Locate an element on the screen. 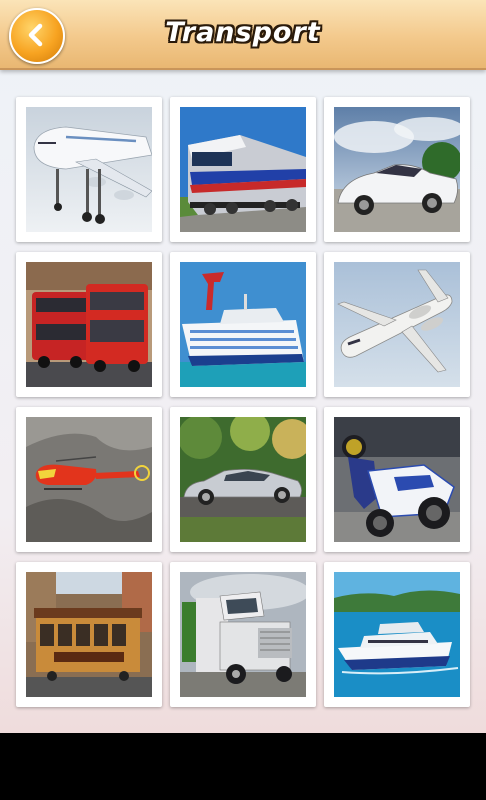 This screenshot has height=800, width=486. cruise-ship-image is located at coordinates (243, 324).